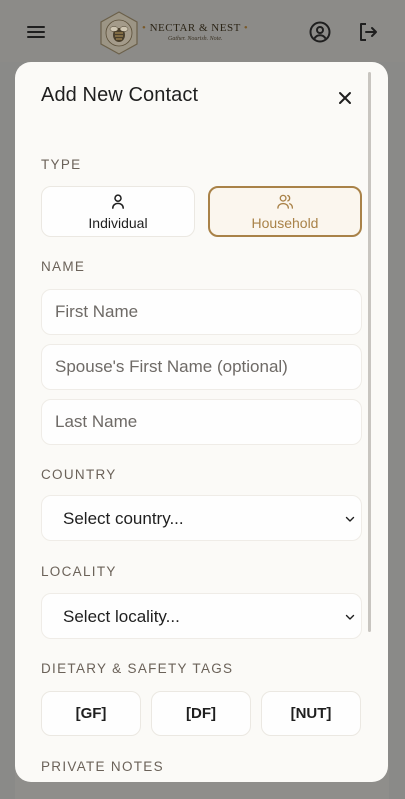 The width and height of the screenshot is (405, 799). I want to click on dietary-tags-label: DIETARY & SAFETY TAGS, so click(137, 668).